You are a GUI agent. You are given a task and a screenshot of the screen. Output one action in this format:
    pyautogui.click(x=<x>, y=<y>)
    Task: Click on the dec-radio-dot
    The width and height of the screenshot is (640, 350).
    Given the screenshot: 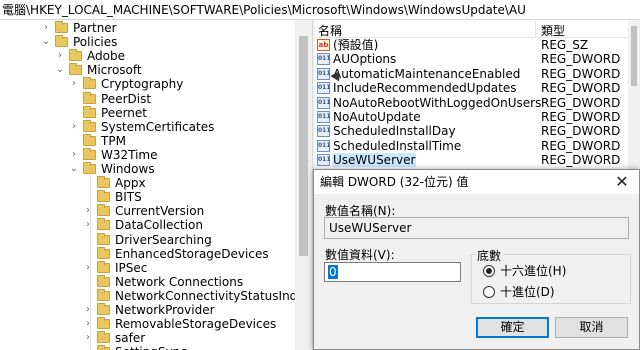 What is the action you would take?
    pyautogui.click(x=489, y=292)
    